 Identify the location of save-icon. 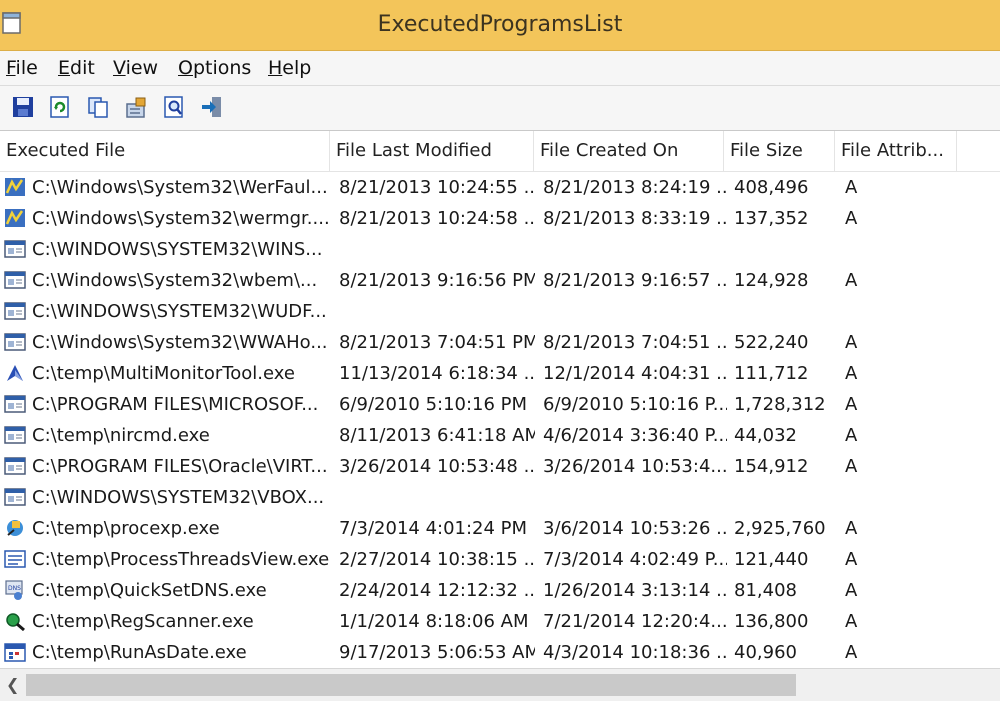
(23, 107).